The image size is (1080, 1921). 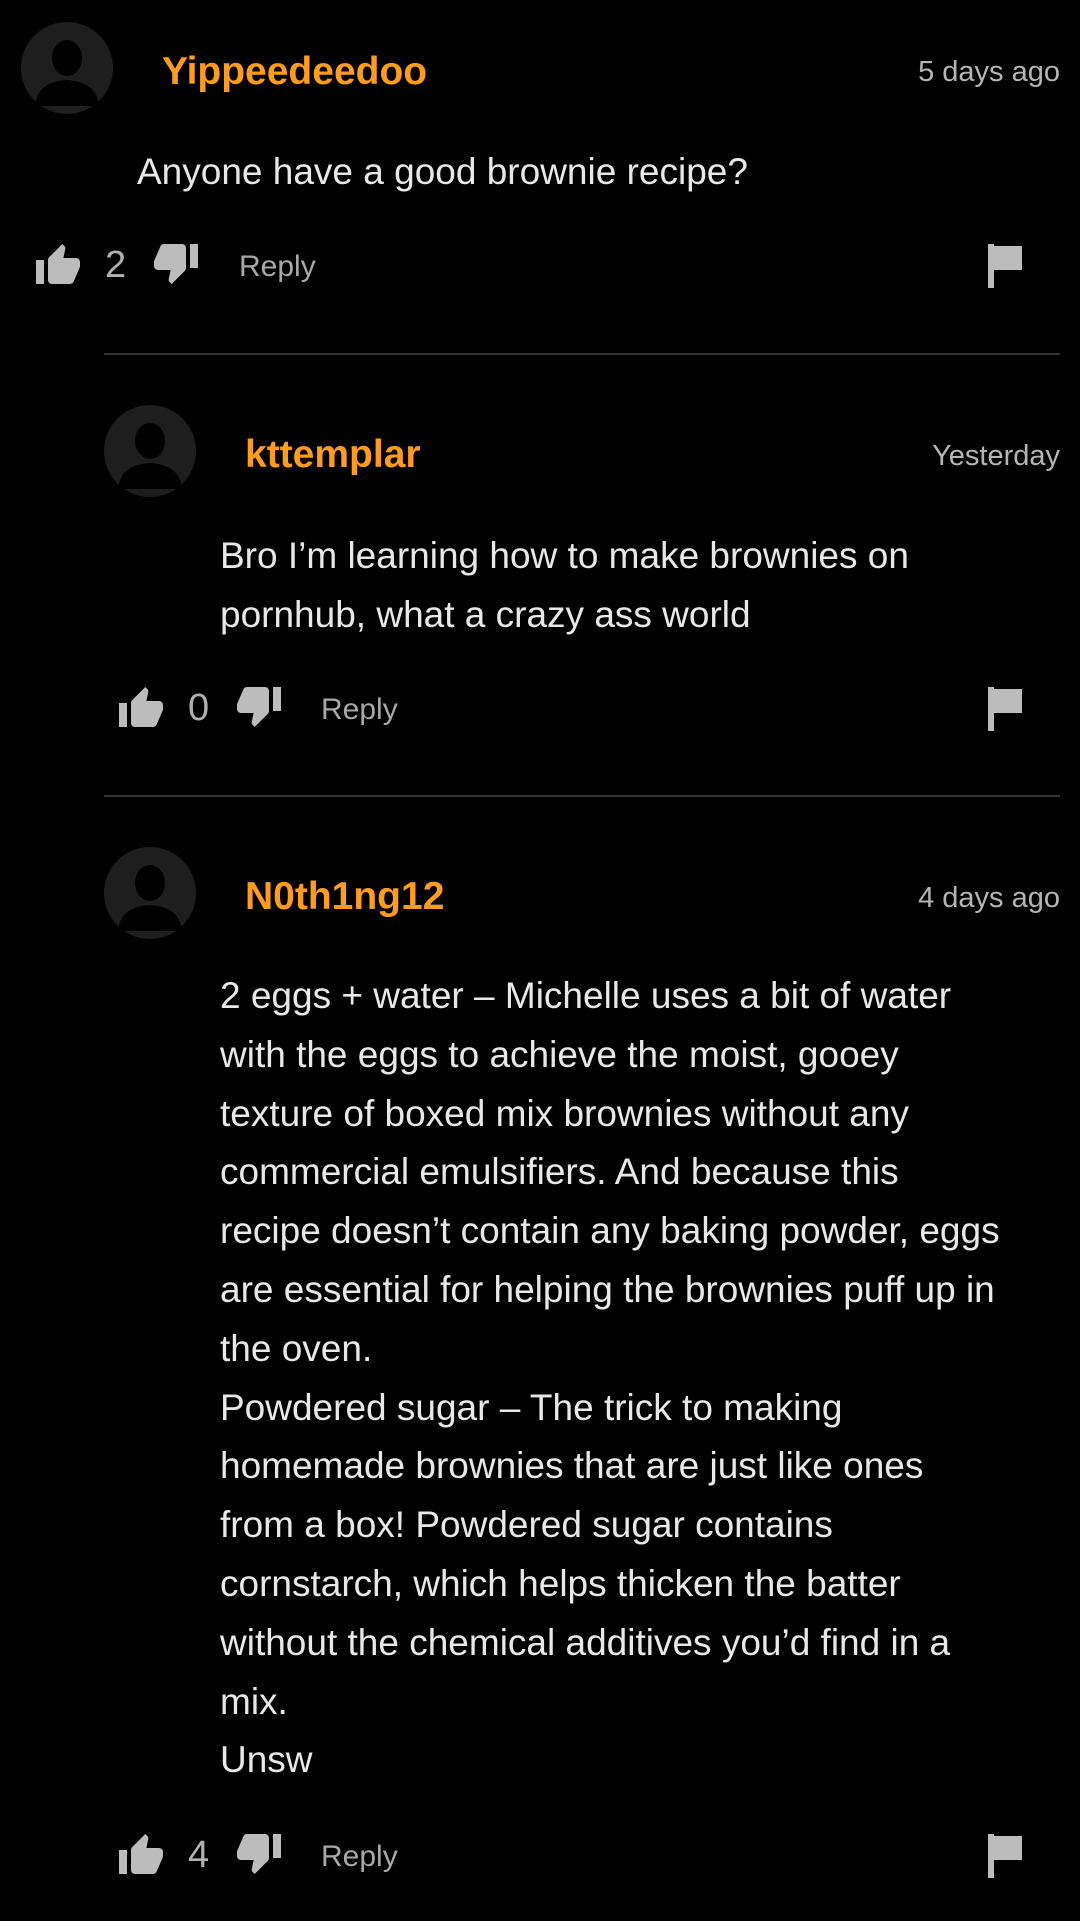 I want to click on like-count: 4, so click(x=199, y=1855).